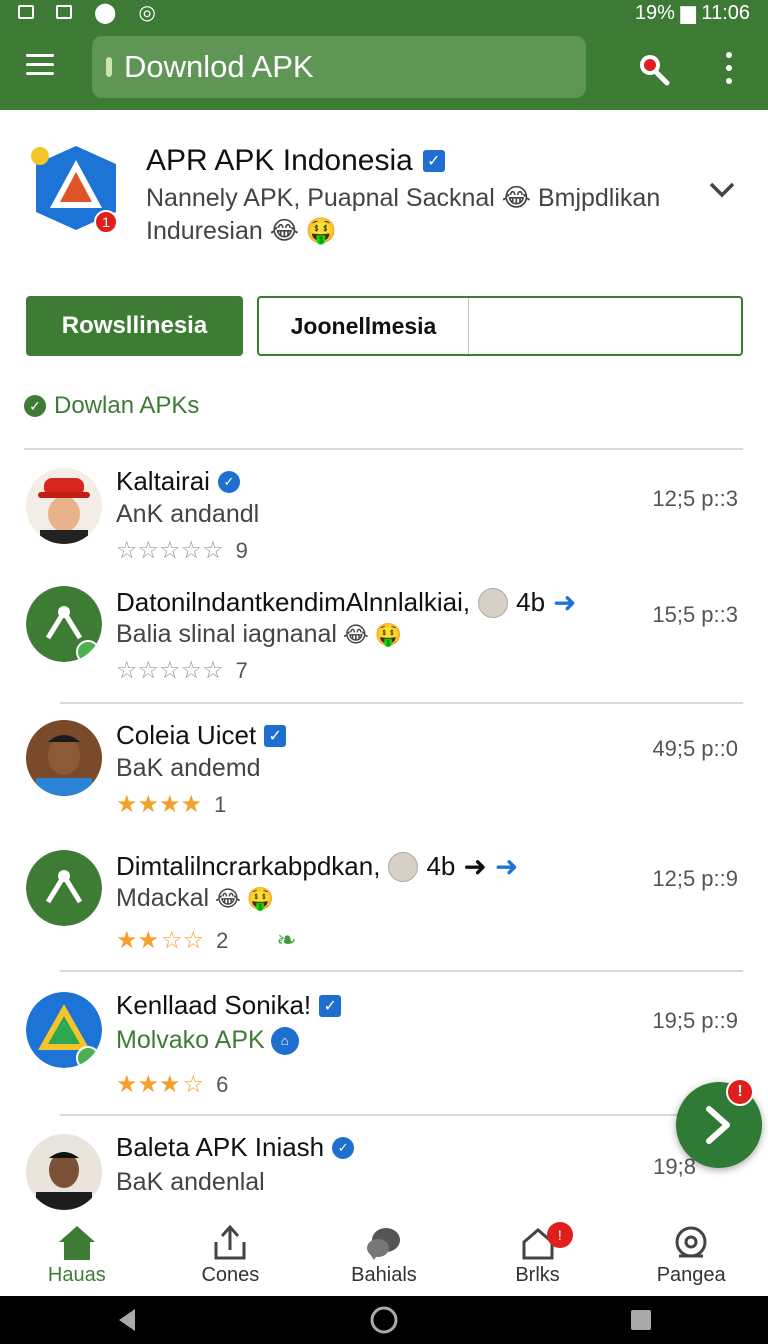 The image size is (768, 1344). What do you see at coordinates (220, 804) in the screenshot?
I see `rating-count: 1` at bounding box center [220, 804].